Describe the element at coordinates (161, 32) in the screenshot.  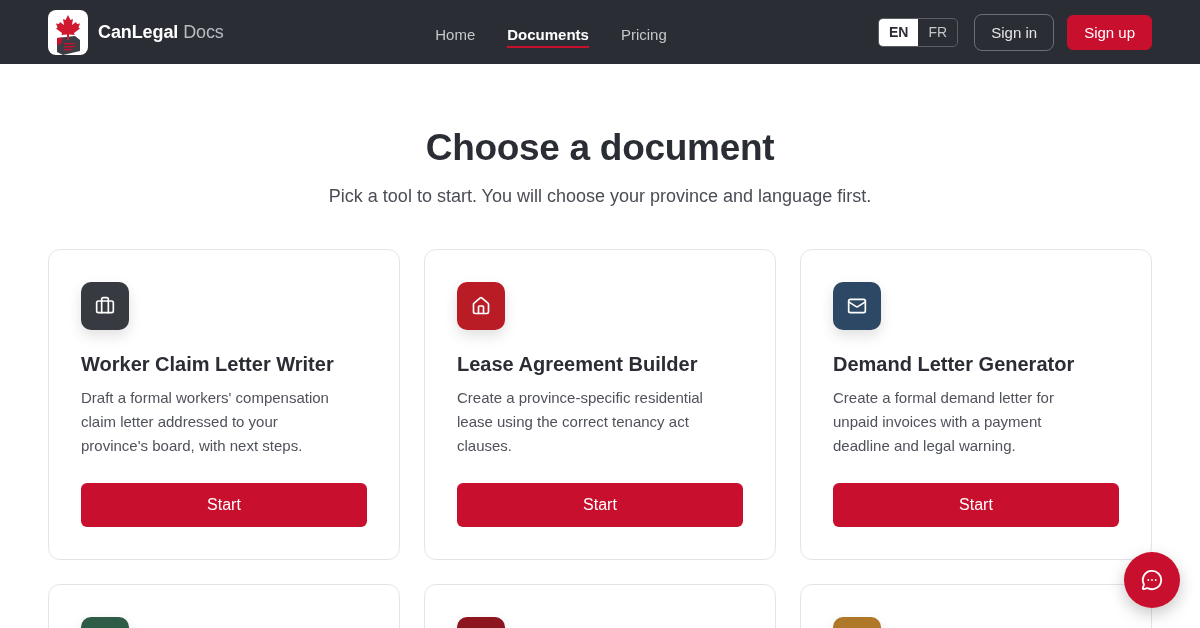
I see `brand-name: CanLegal Docs` at that location.